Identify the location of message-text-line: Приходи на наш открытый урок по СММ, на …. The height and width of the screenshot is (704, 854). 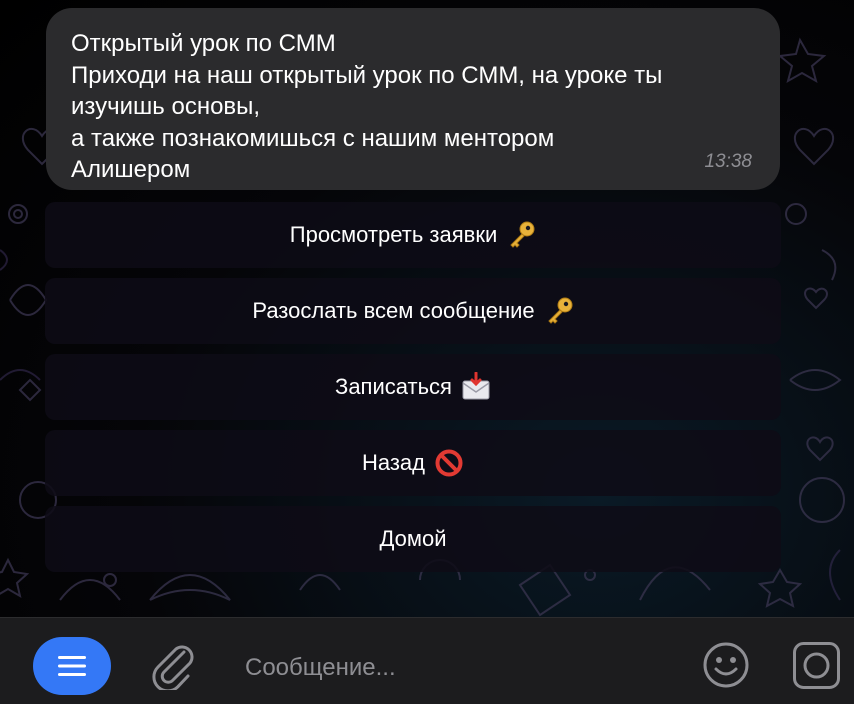
(367, 75).